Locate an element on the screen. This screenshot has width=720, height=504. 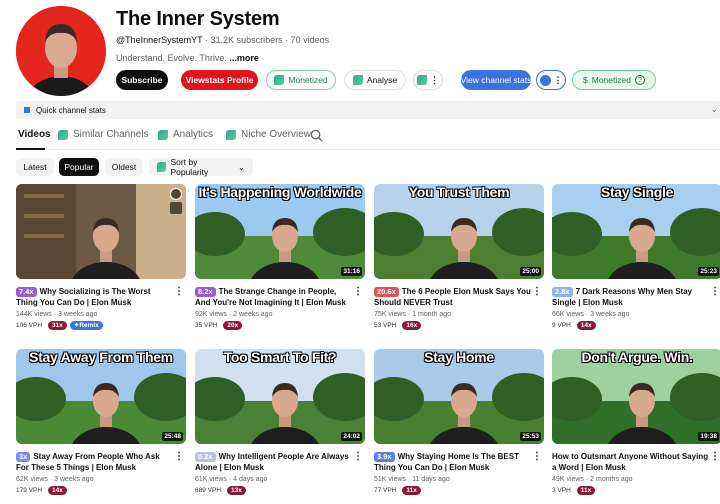
views-per-hour: 35 VPH is located at coordinates (206, 325).